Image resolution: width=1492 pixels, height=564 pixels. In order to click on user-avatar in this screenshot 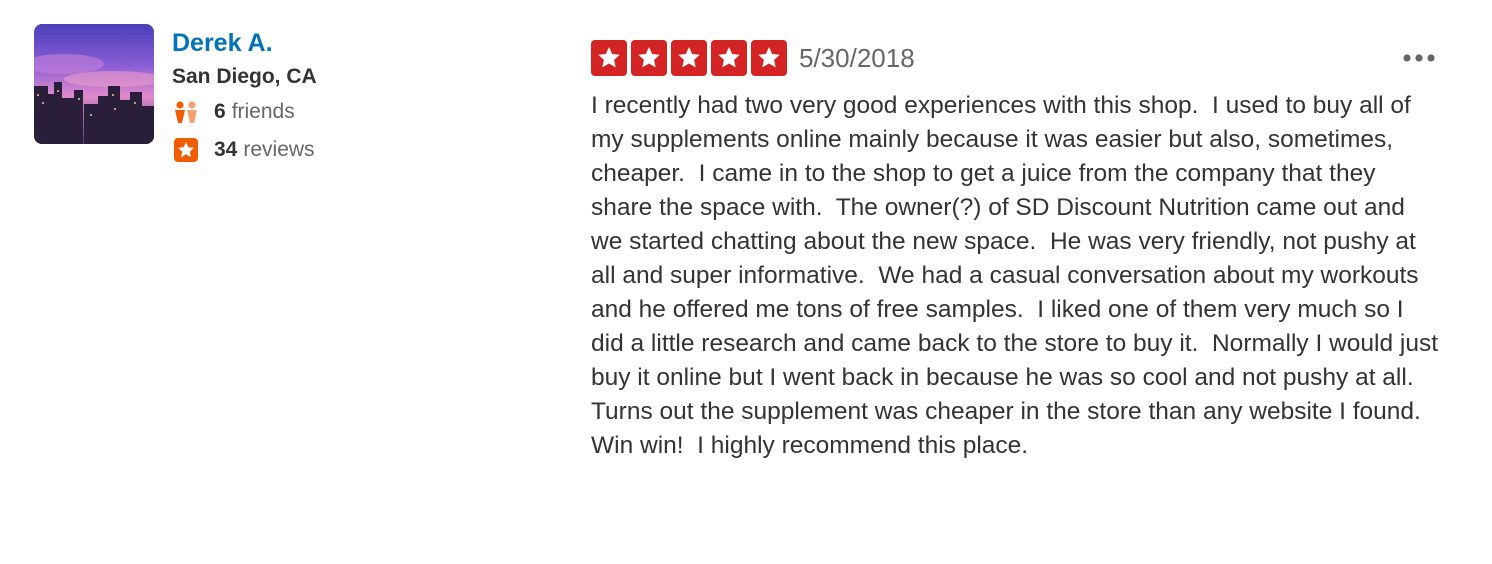, I will do `click(94, 84)`.